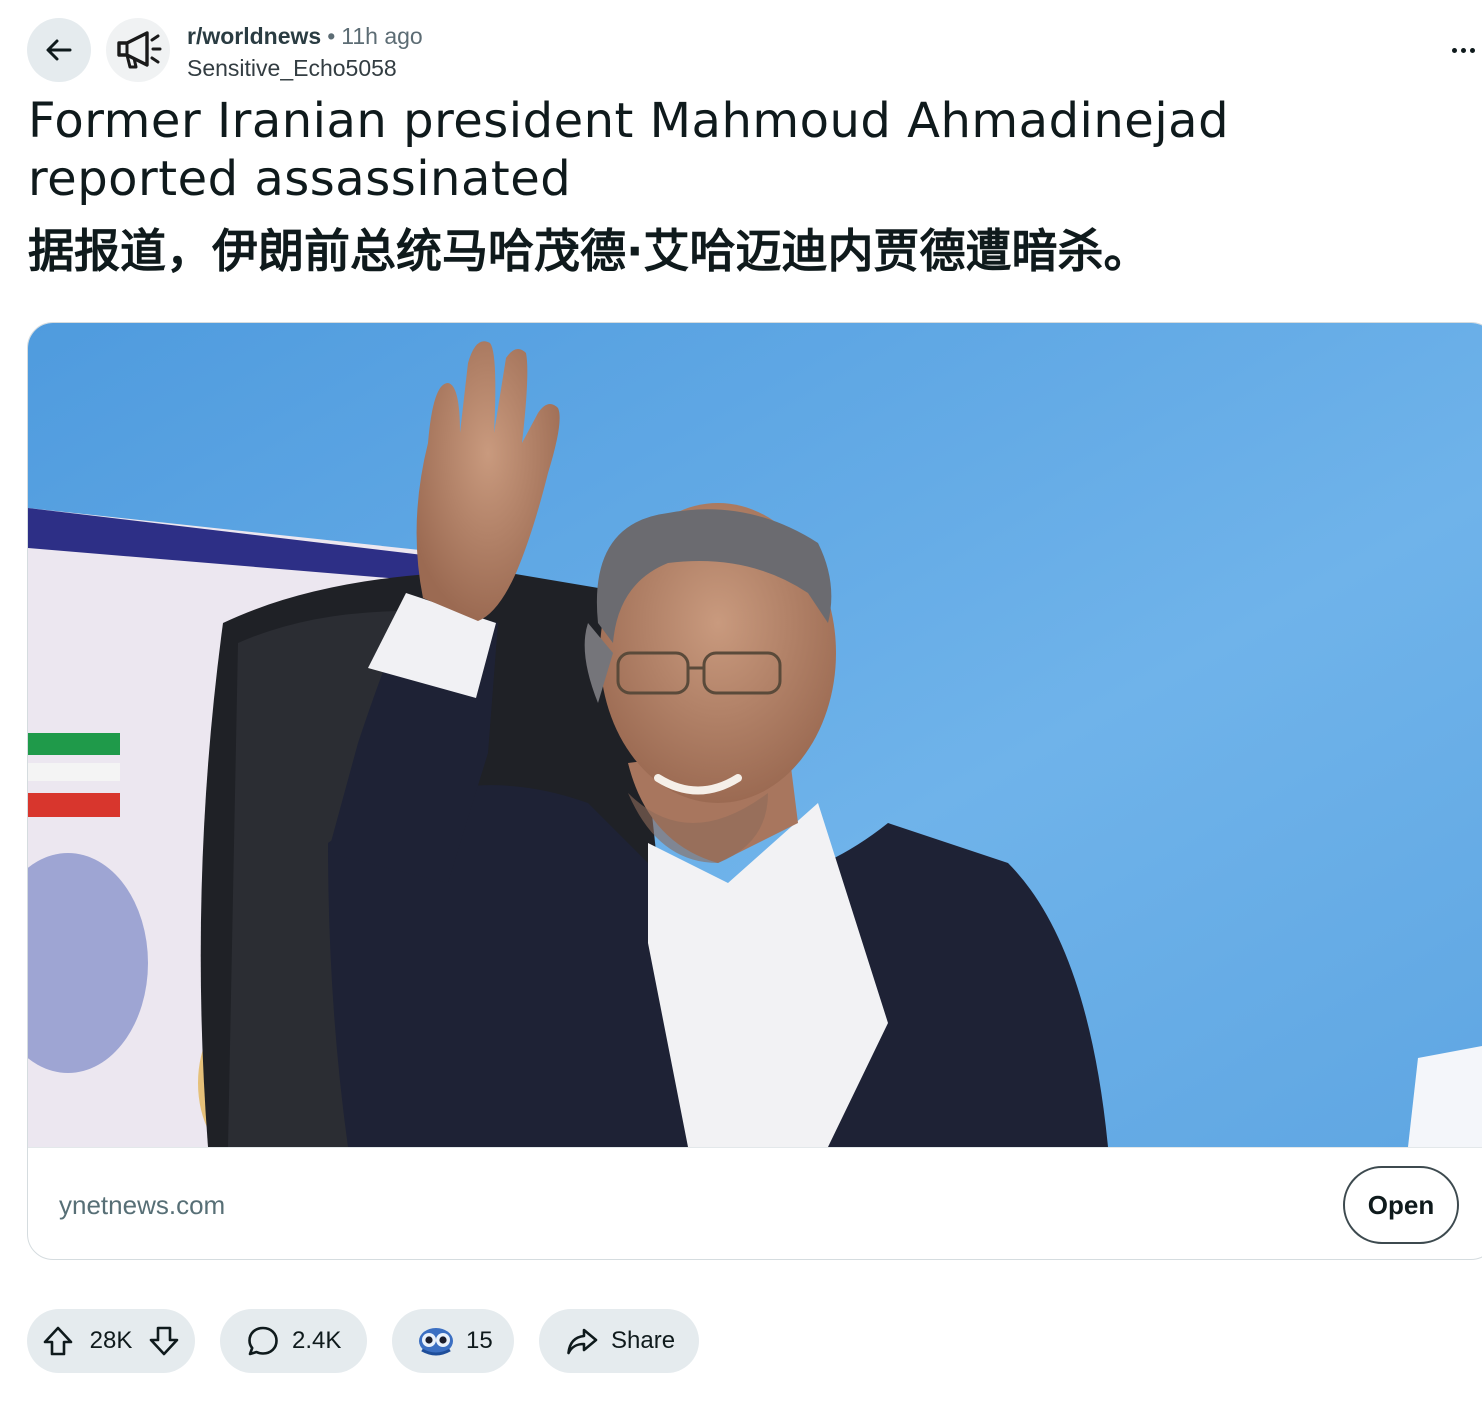 The width and height of the screenshot is (1482, 1402). Describe the element at coordinates (643, 1340) in the screenshot. I see `share-label: Share` at that location.